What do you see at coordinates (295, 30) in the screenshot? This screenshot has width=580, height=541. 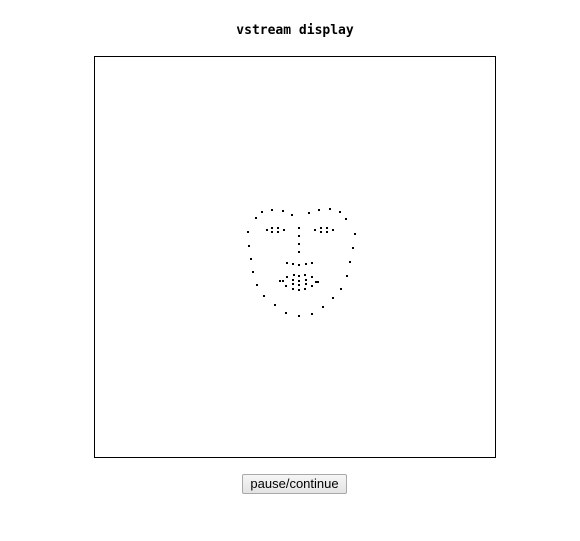 I see `page-title: vstream display` at bounding box center [295, 30].